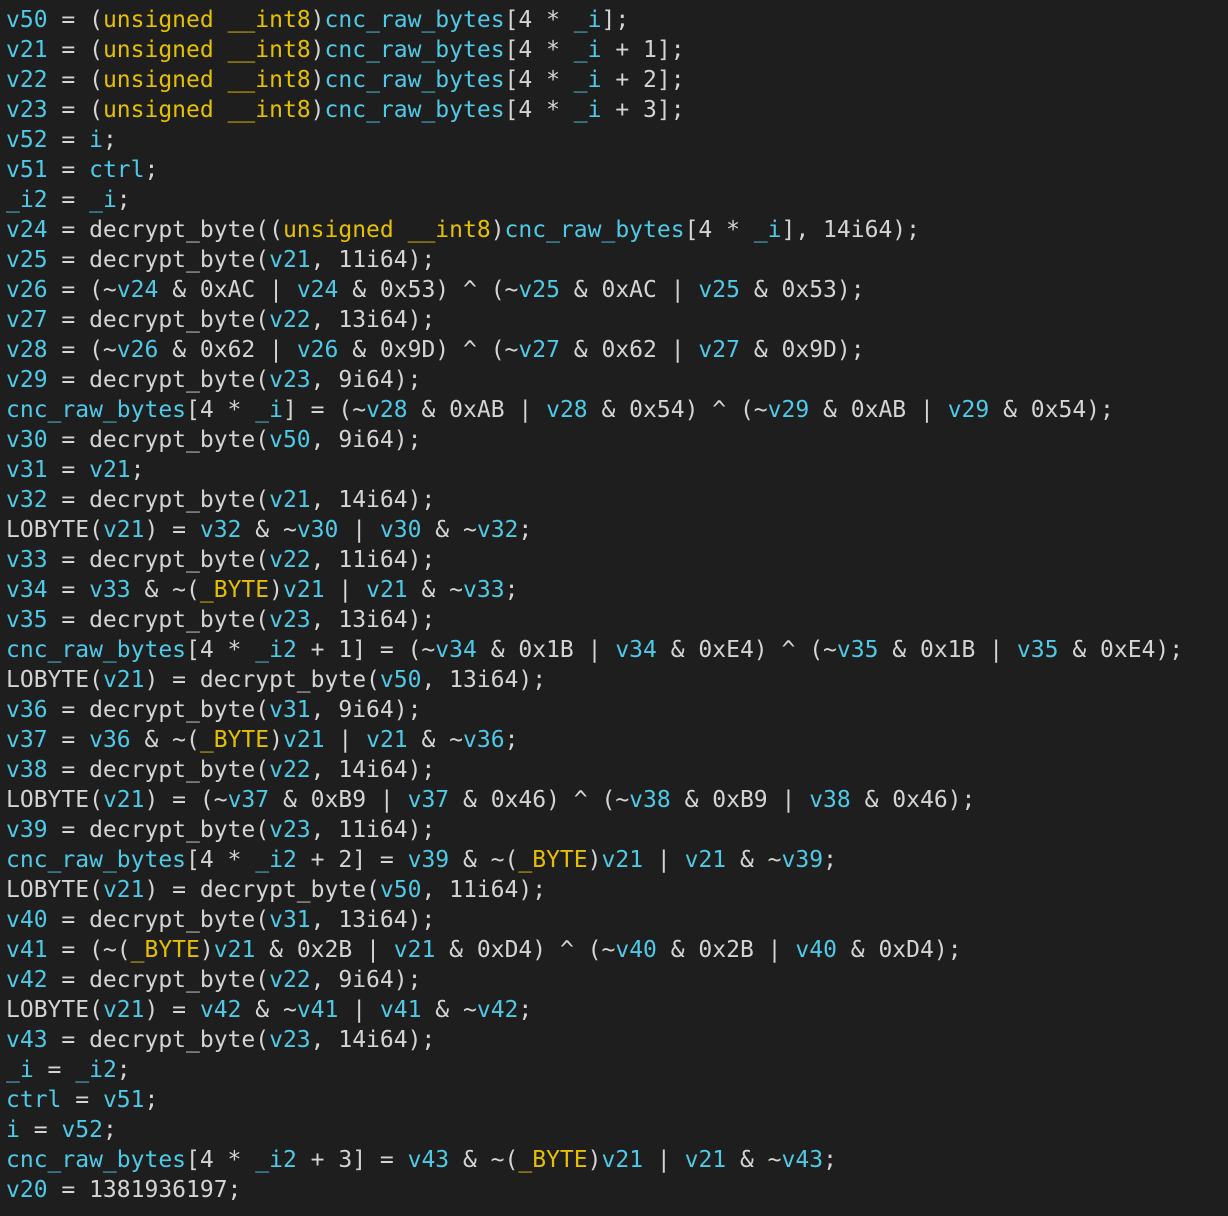 The image size is (1228, 1216). I want to click on code-line: v52 = i;, so click(594, 140).